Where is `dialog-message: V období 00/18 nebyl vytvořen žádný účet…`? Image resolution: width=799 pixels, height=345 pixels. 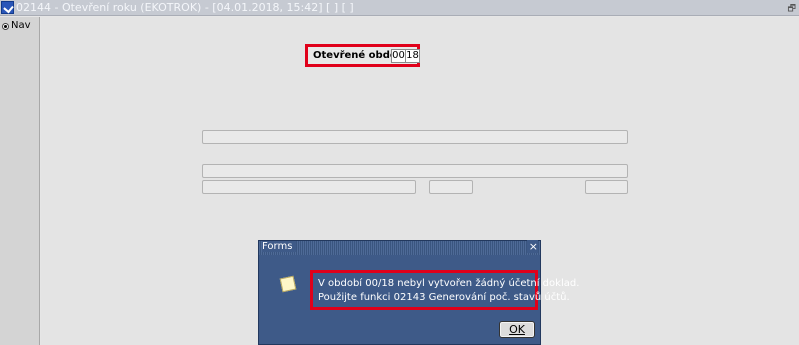
dialog-message: V období 00/18 nebyl vytvořen žádný účet… is located at coordinates (445, 290).